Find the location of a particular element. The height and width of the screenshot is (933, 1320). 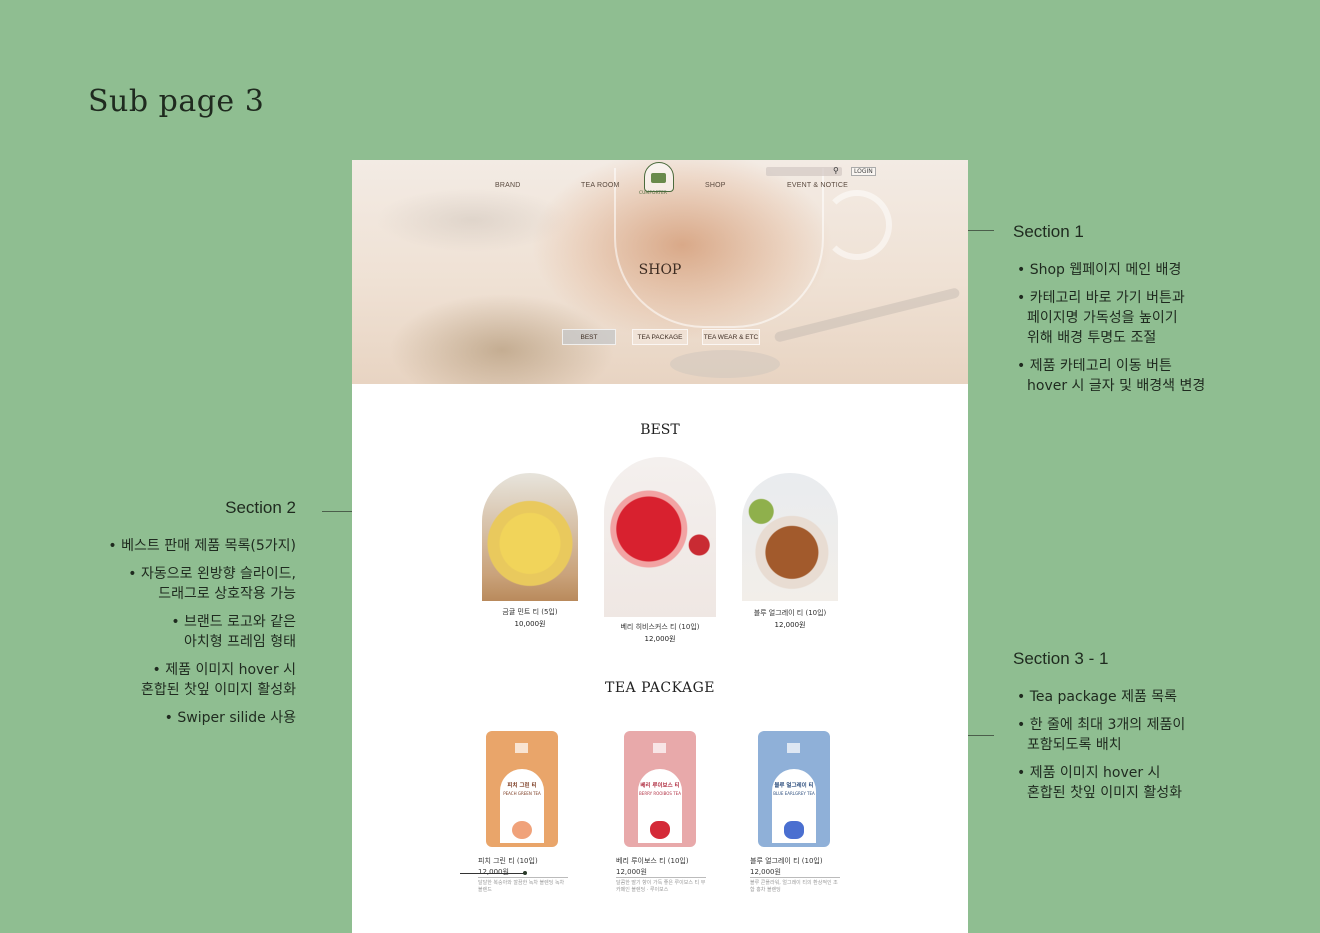

package-label-subtitle: BLUE EARLGREY TEA is located at coordinates (794, 793).